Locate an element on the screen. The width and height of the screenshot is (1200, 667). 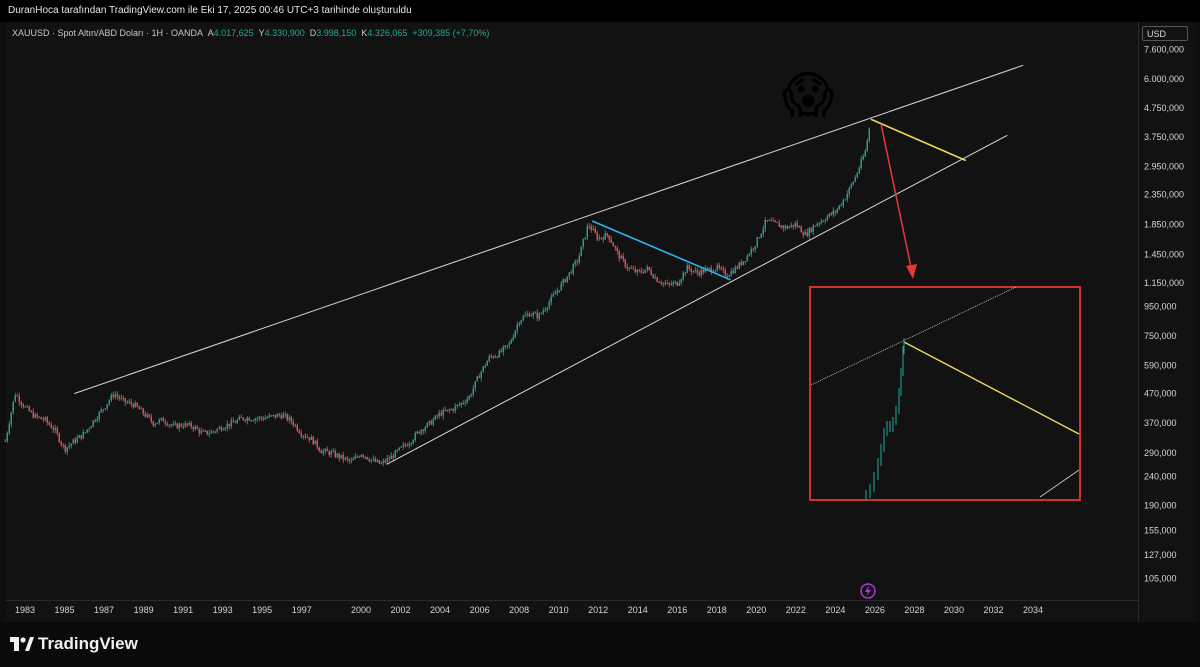
close-value: 4.326,065 is located at coordinates (387, 33).